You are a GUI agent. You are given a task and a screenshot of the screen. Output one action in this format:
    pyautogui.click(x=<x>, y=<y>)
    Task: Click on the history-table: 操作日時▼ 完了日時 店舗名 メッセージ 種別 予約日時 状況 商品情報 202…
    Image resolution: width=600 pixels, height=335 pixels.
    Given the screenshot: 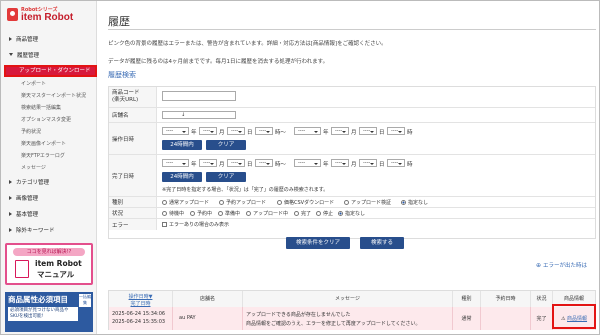 What is the action you would take?
    pyautogui.click(x=352, y=310)
    